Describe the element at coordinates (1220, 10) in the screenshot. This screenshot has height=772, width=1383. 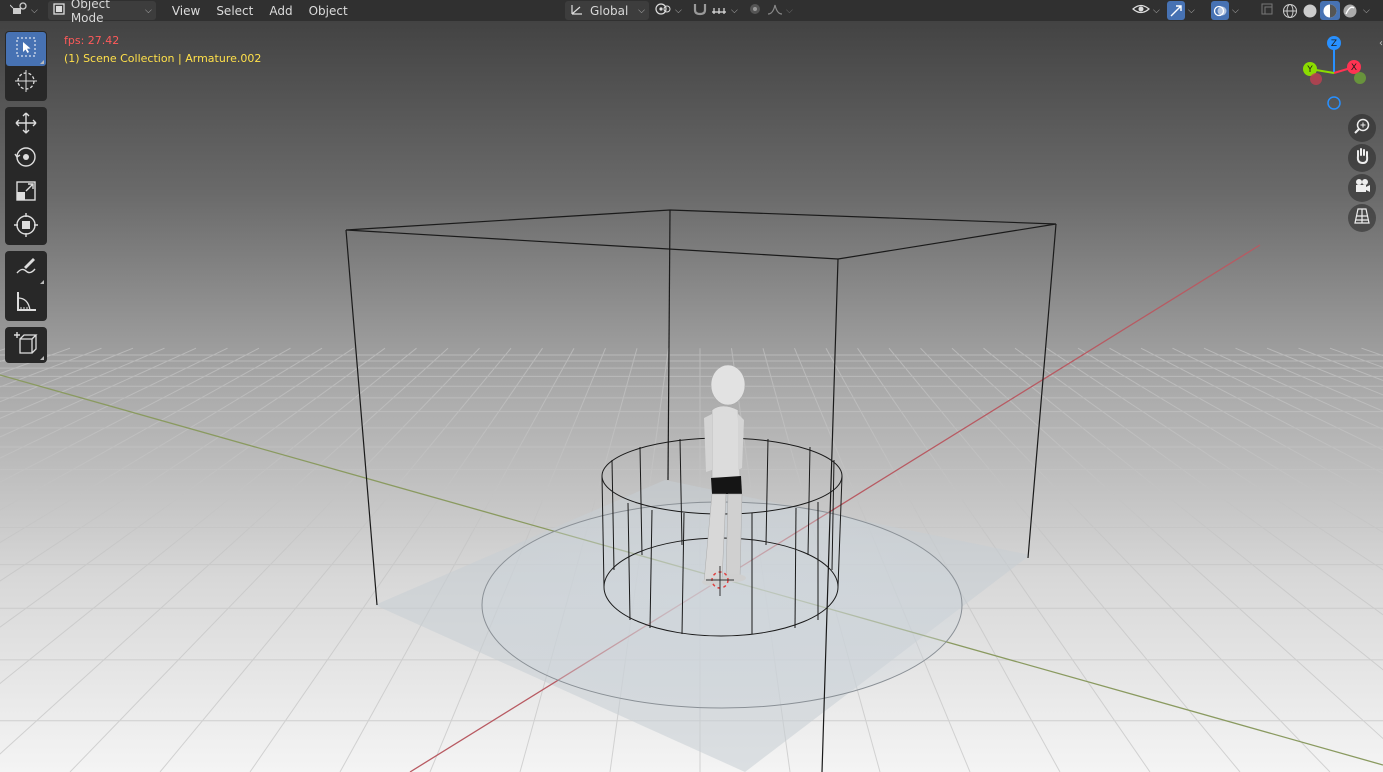
I see `overlay-icon` at that location.